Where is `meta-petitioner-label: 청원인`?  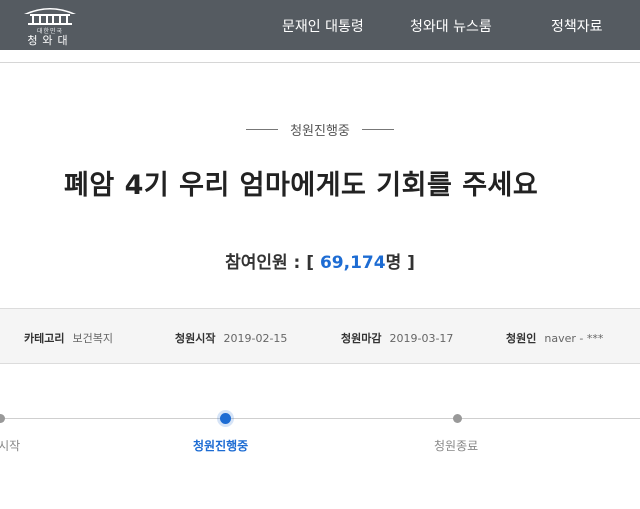
meta-petitioner-label: 청원인 is located at coordinates (521, 338).